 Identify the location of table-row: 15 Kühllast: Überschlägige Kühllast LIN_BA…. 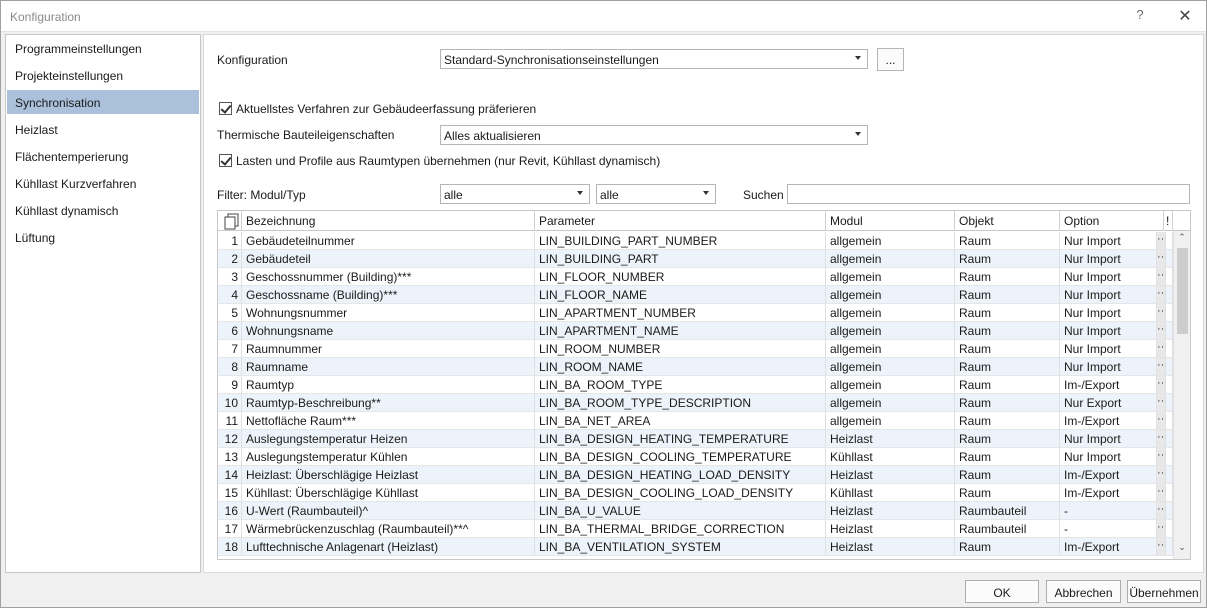
(695, 493).